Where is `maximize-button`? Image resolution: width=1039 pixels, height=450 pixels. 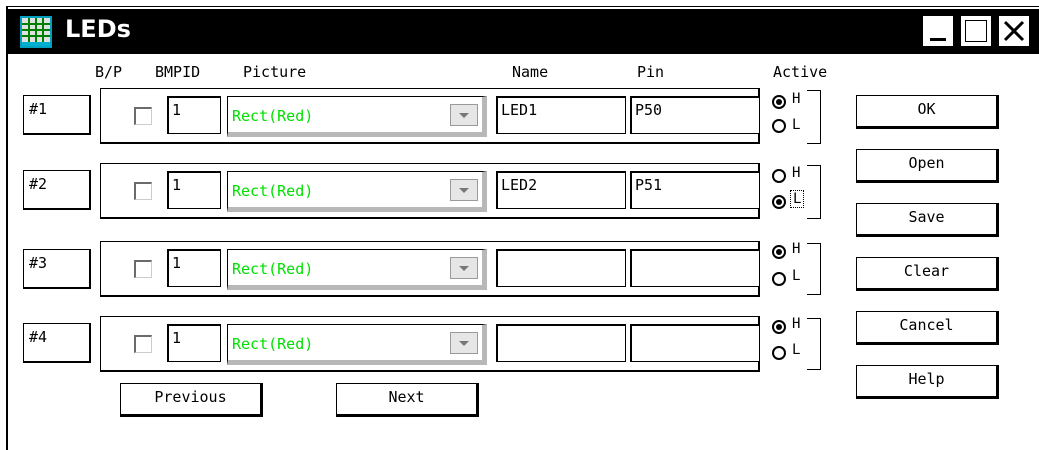
maximize-button is located at coordinates (976, 31).